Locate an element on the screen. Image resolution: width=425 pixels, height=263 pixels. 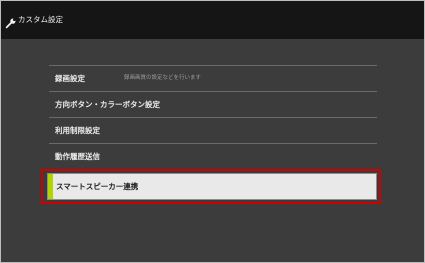
menu-item-label: 動作履歴送信 is located at coordinates (77, 156).